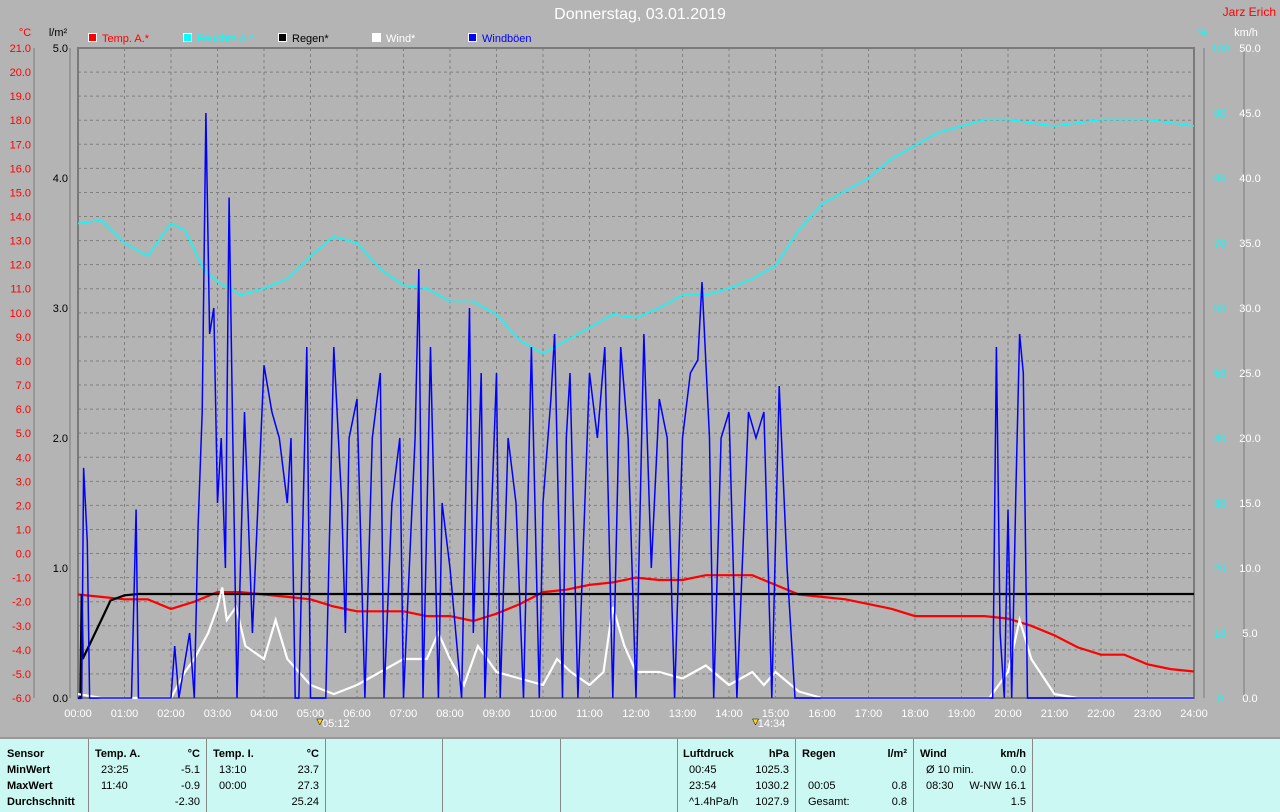 This screenshot has height=812, width=1280. What do you see at coordinates (933, 754) in the screenshot?
I see `column-title: Wind` at bounding box center [933, 754].